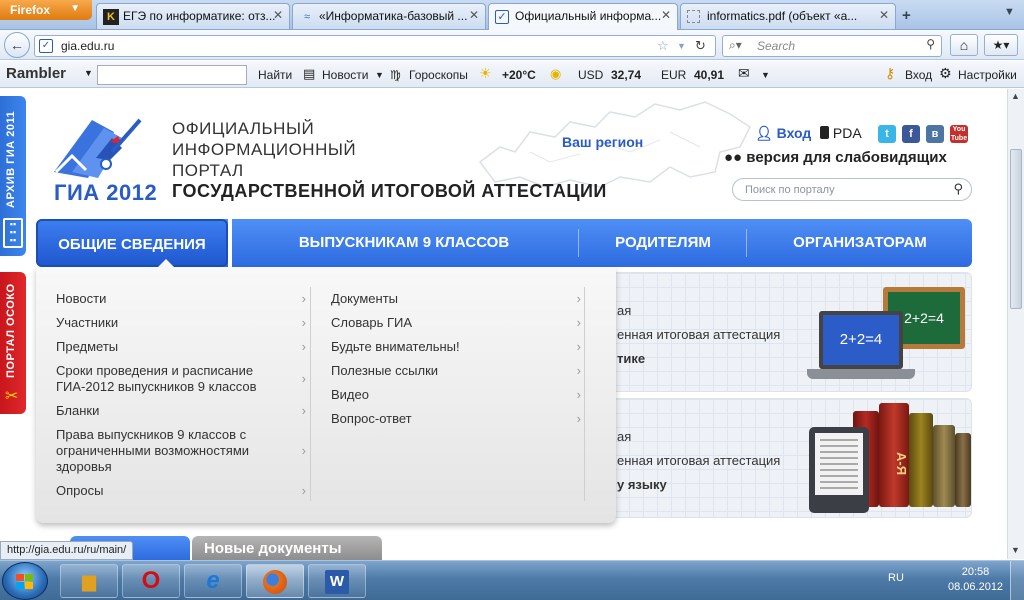  I want to click on youtube-icon: You Tube, so click(959, 134).